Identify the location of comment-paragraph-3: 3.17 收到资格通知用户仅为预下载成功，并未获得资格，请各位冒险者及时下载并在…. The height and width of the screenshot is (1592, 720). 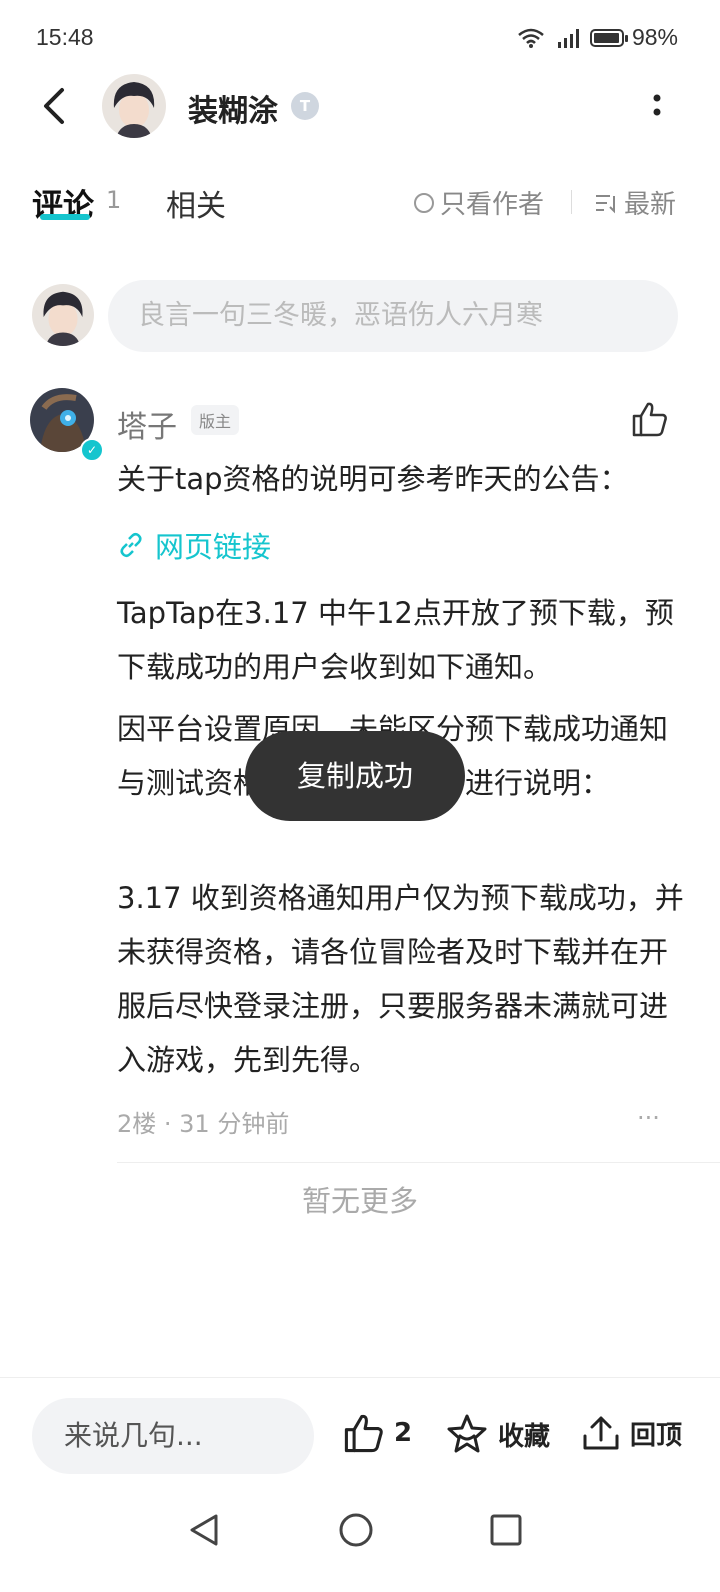
(400, 979).